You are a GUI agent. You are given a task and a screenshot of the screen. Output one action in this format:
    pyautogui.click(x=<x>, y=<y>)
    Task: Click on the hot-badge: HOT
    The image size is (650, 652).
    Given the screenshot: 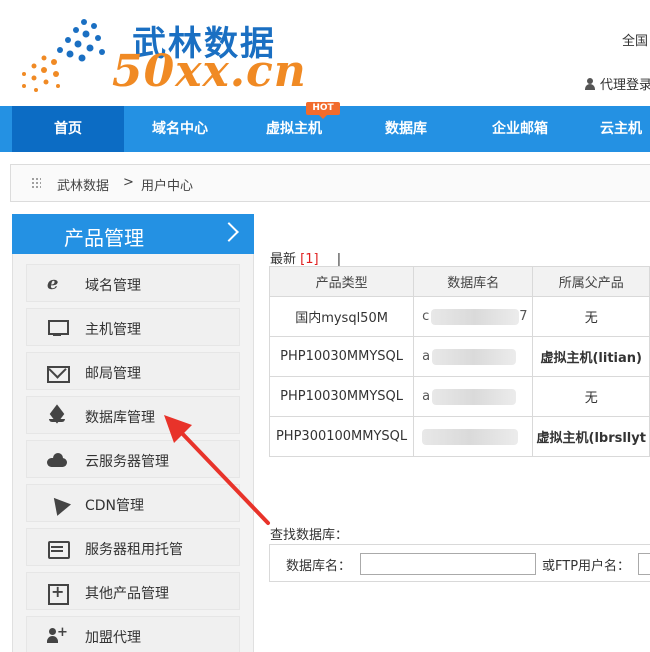 What is the action you would take?
    pyautogui.click(x=323, y=110)
    